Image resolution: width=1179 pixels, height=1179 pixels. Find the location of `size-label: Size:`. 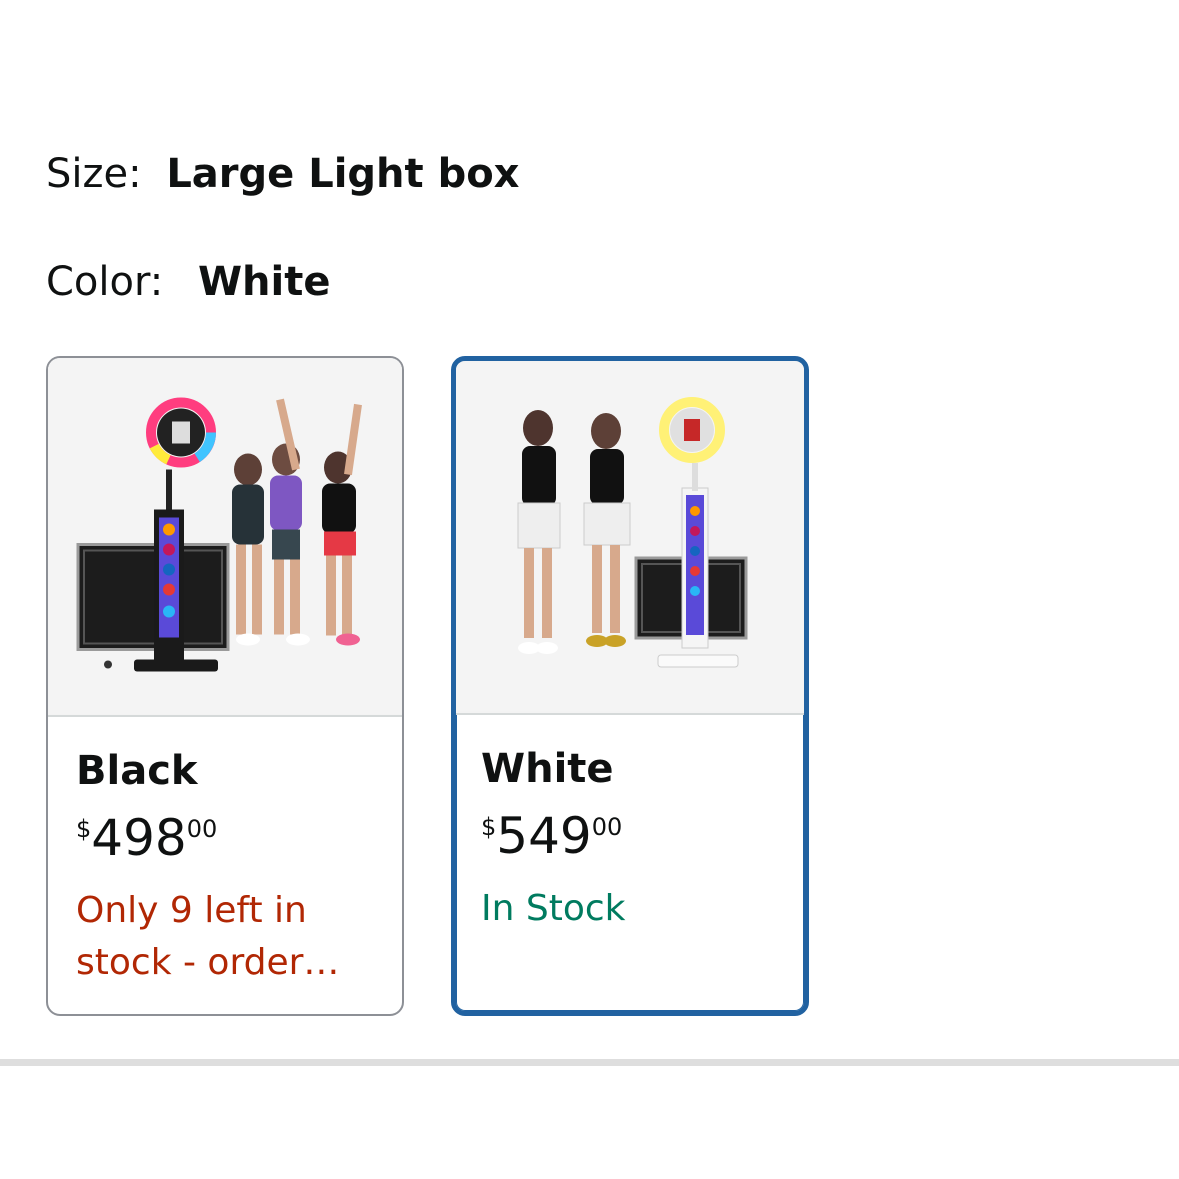

size-label: Size: is located at coordinates (94, 174).